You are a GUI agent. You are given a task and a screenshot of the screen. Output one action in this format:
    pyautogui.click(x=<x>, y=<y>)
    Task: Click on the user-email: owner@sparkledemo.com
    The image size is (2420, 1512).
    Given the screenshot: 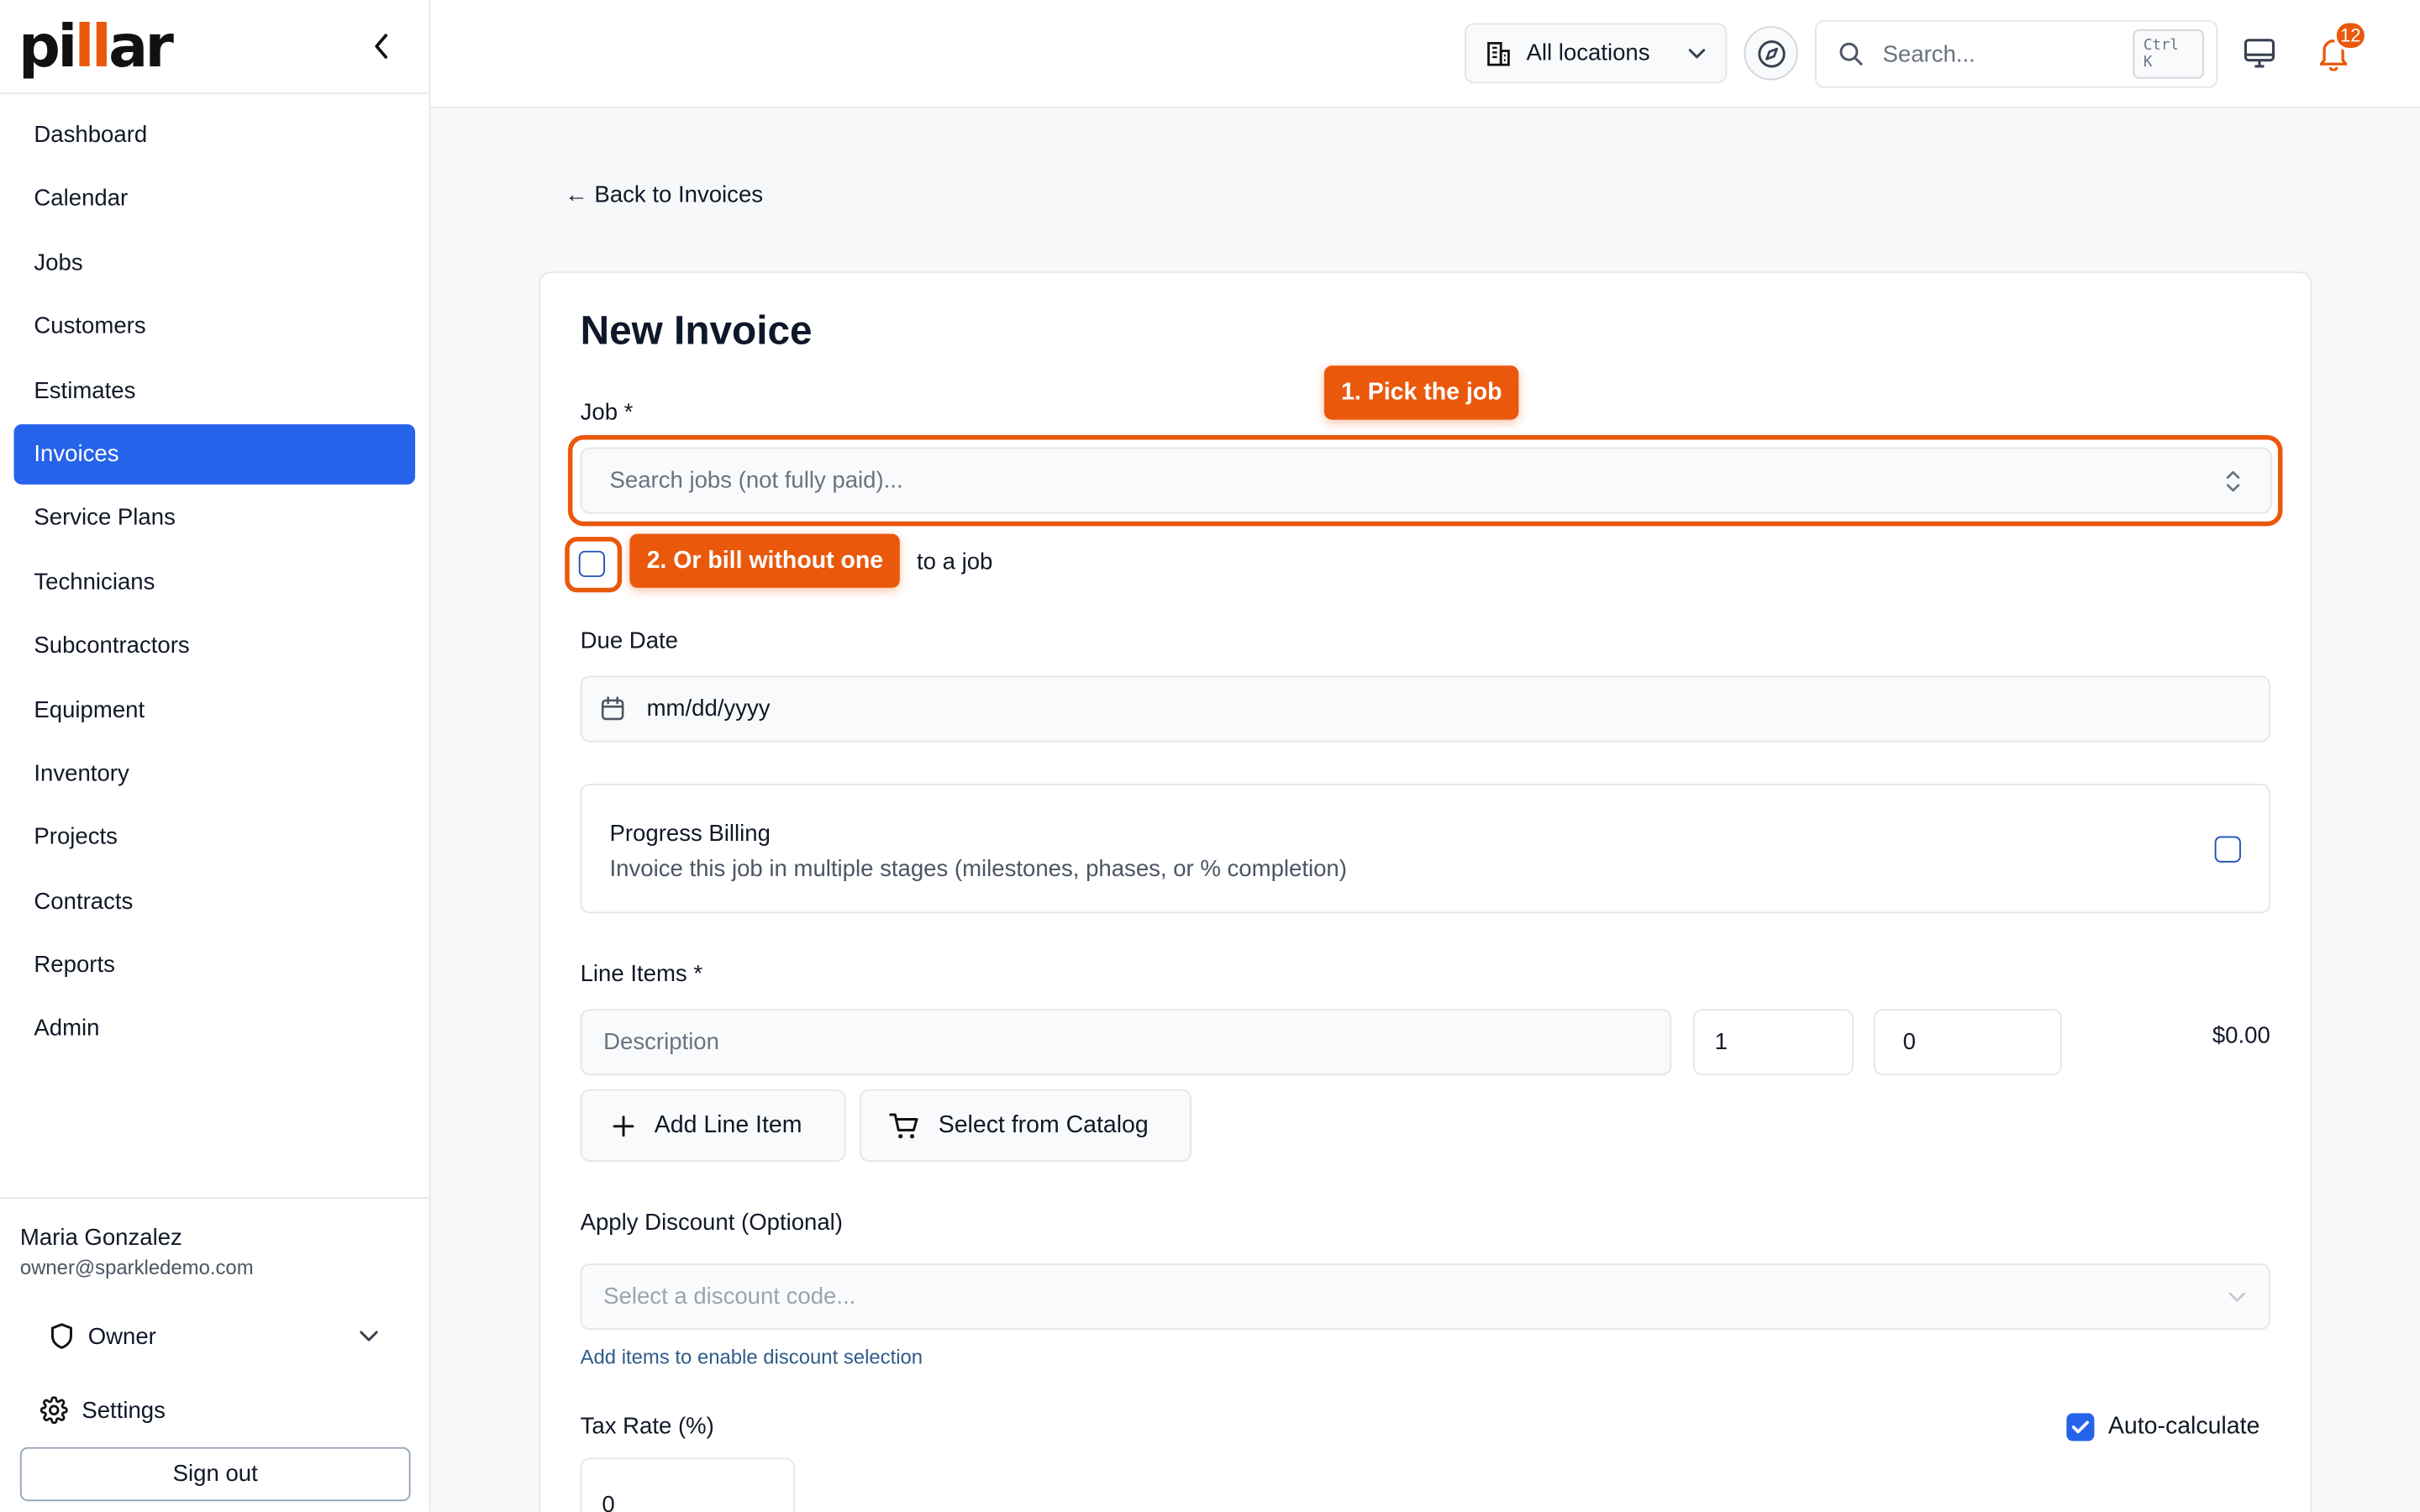 What is the action you would take?
    pyautogui.click(x=136, y=1267)
    